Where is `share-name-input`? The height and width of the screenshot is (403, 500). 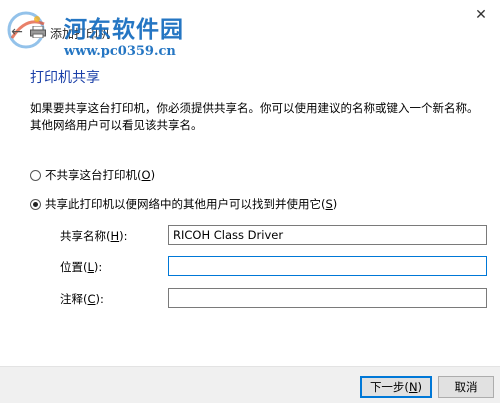
share-name-input is located at coordinates (327, 235).